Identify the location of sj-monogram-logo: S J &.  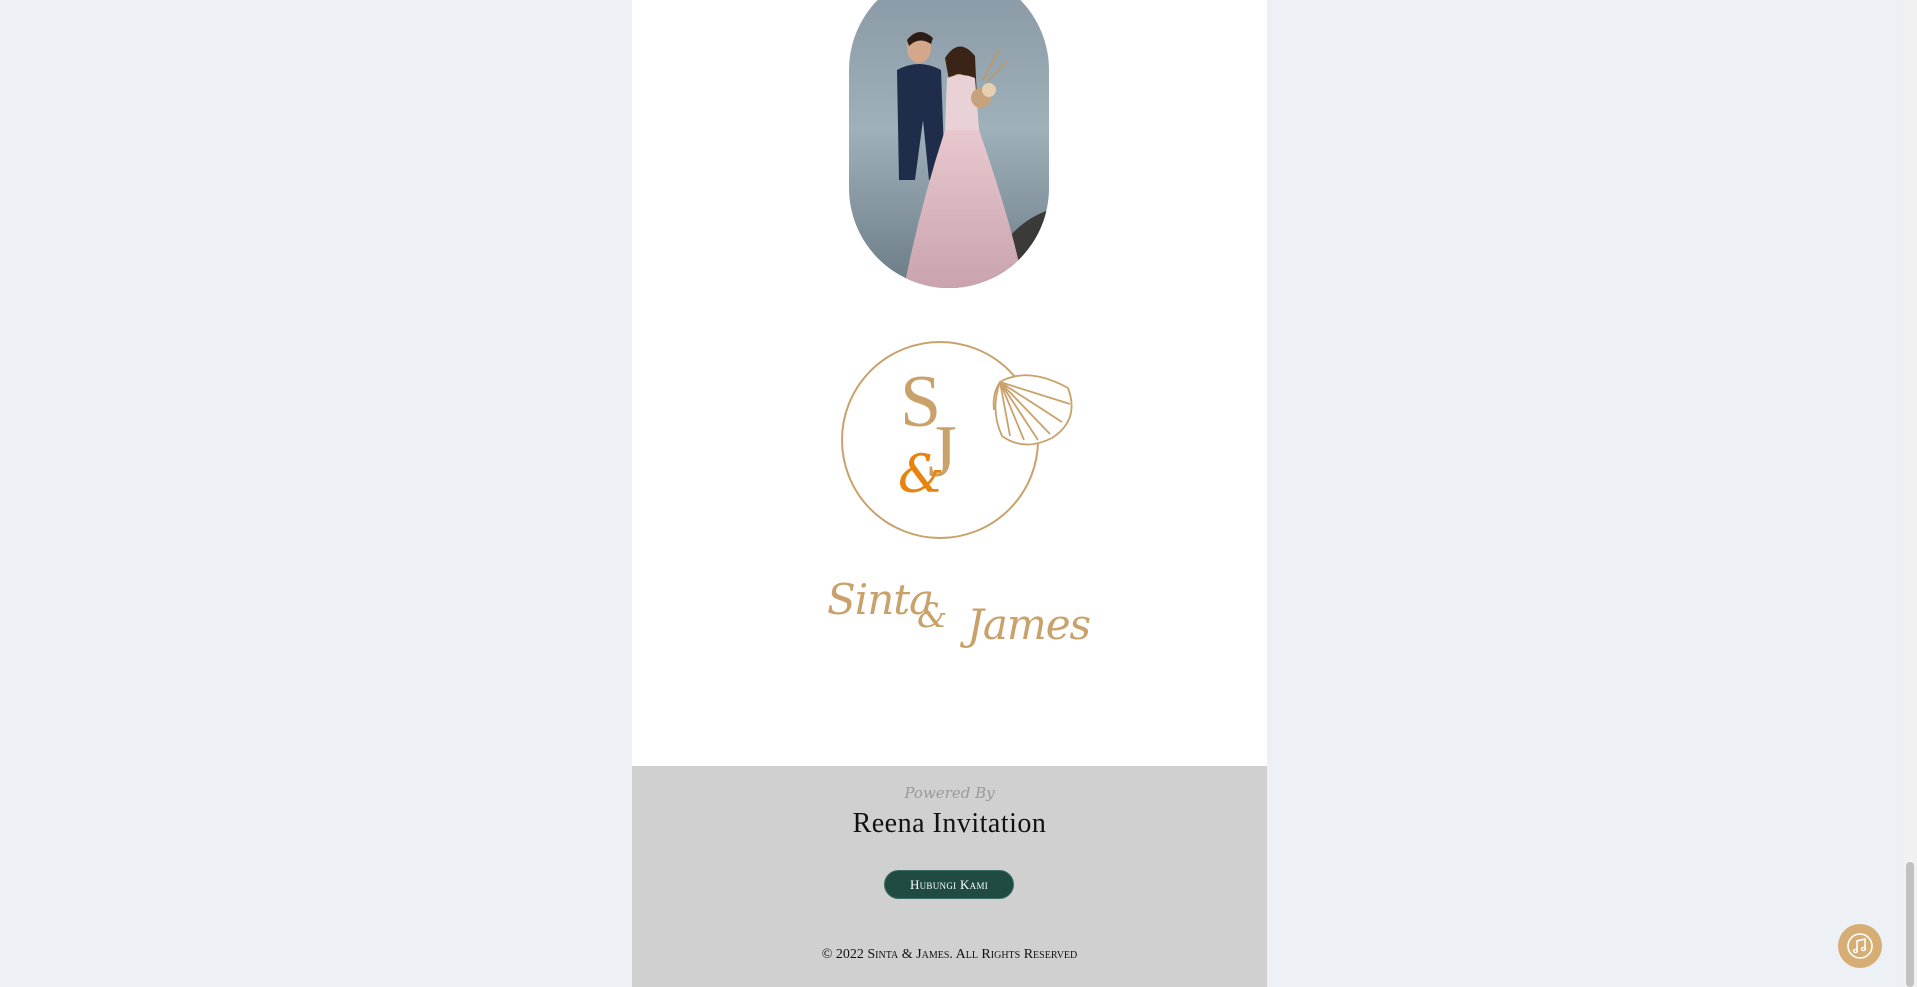
(957, 435).